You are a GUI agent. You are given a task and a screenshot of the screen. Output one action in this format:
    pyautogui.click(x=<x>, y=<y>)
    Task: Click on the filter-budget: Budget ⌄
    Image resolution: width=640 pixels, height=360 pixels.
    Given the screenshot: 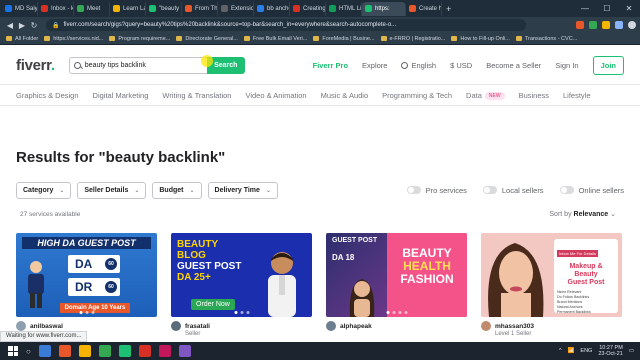 What is the action you would take?
    pyautogui.click(x=177, y=190)
    